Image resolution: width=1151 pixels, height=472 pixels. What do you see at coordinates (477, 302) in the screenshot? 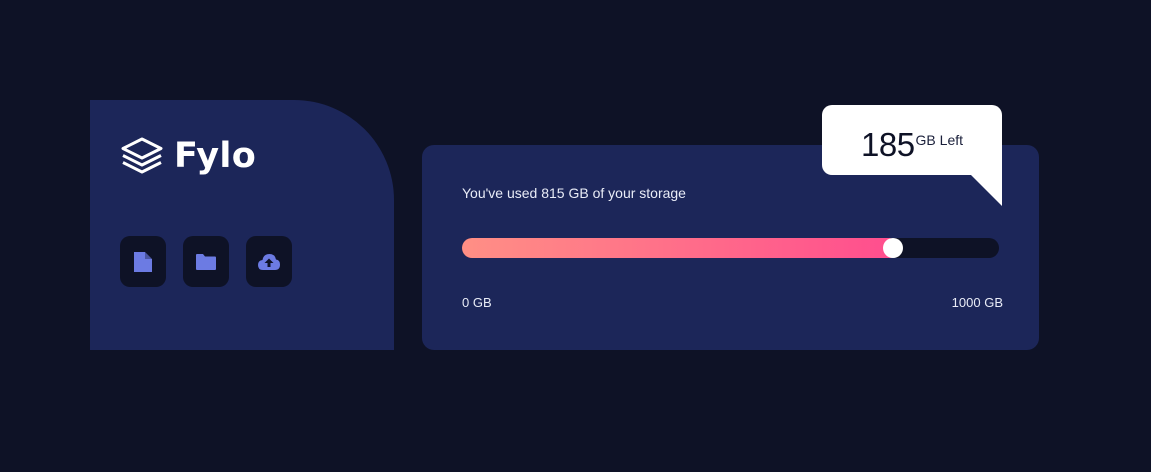
I see `scale-min-label: 0 GB` at bounding box center [477, 302].